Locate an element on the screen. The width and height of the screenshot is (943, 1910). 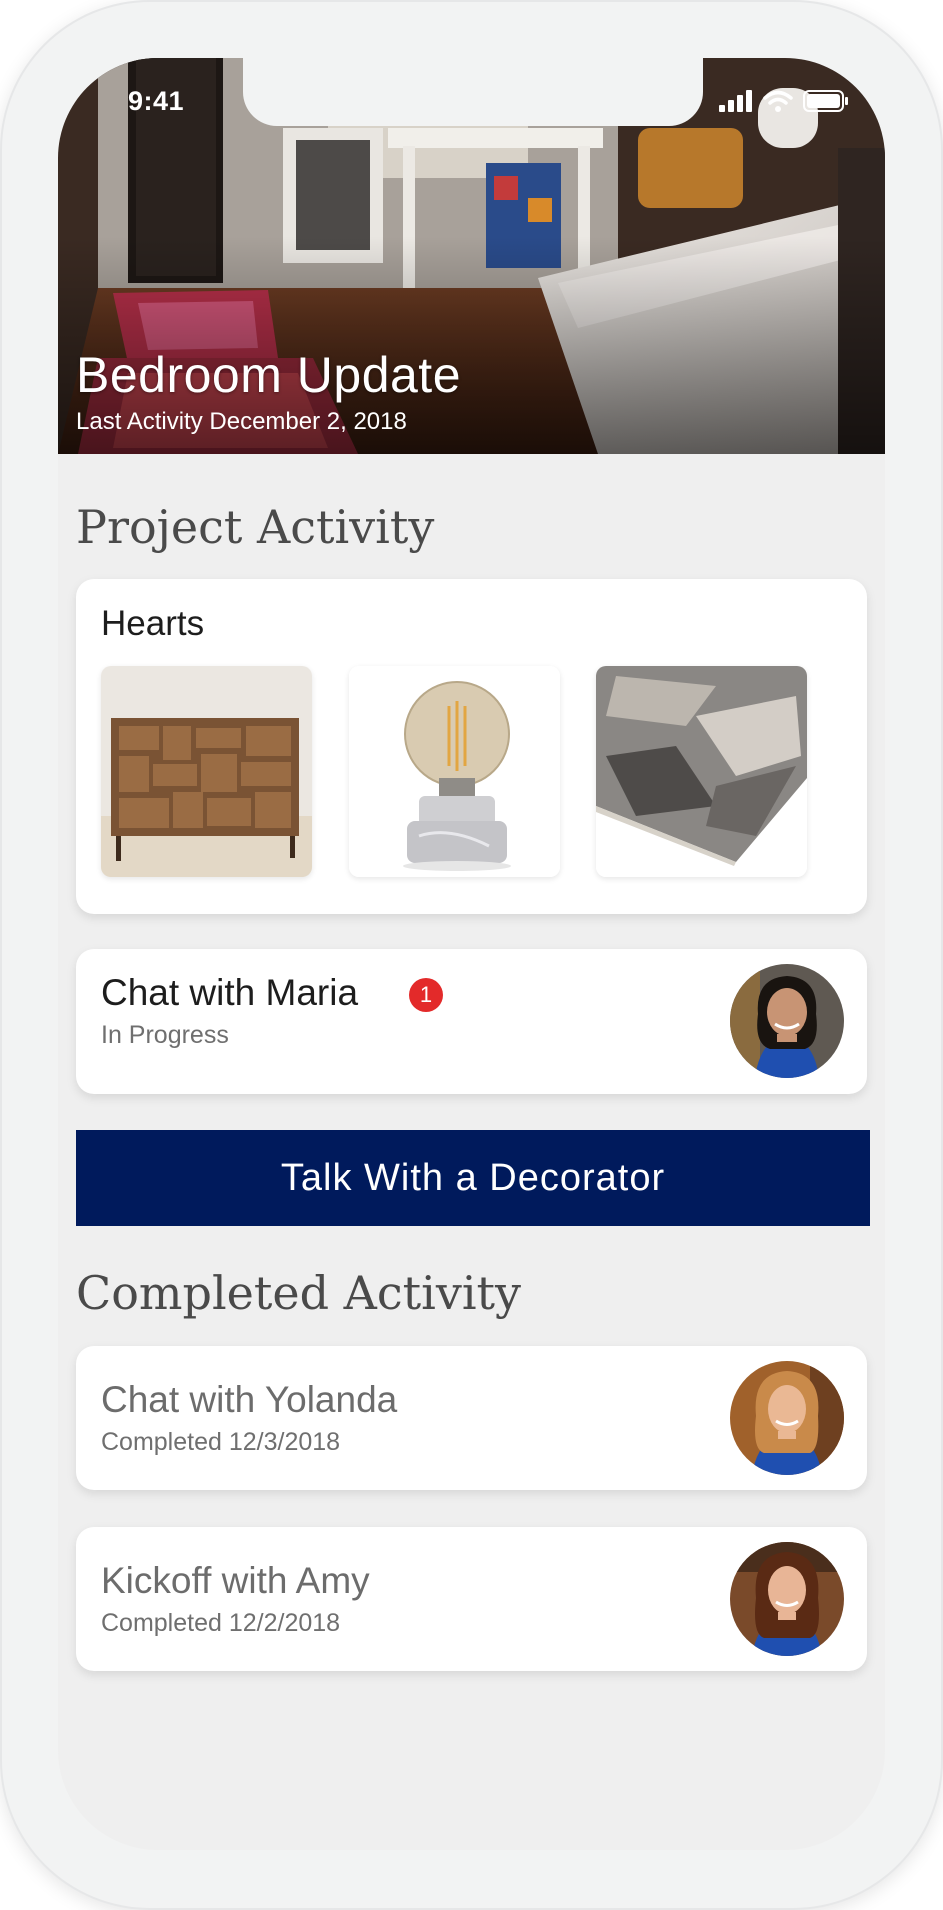
completed-item-amy: Kickoff with Amy Completed 12/2/2018 is located at coordinates (471, 1599).